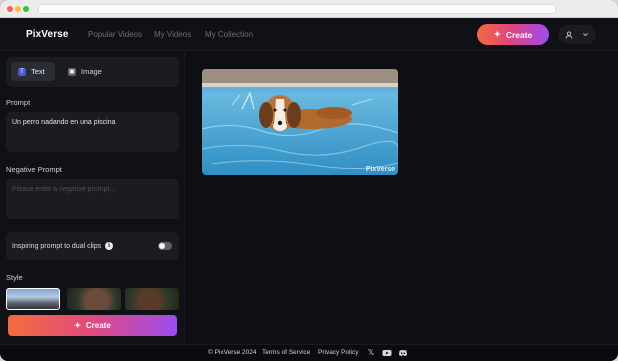 This screenshot has height=361, width=618. I want to click on address-bar, so click(297, 9).